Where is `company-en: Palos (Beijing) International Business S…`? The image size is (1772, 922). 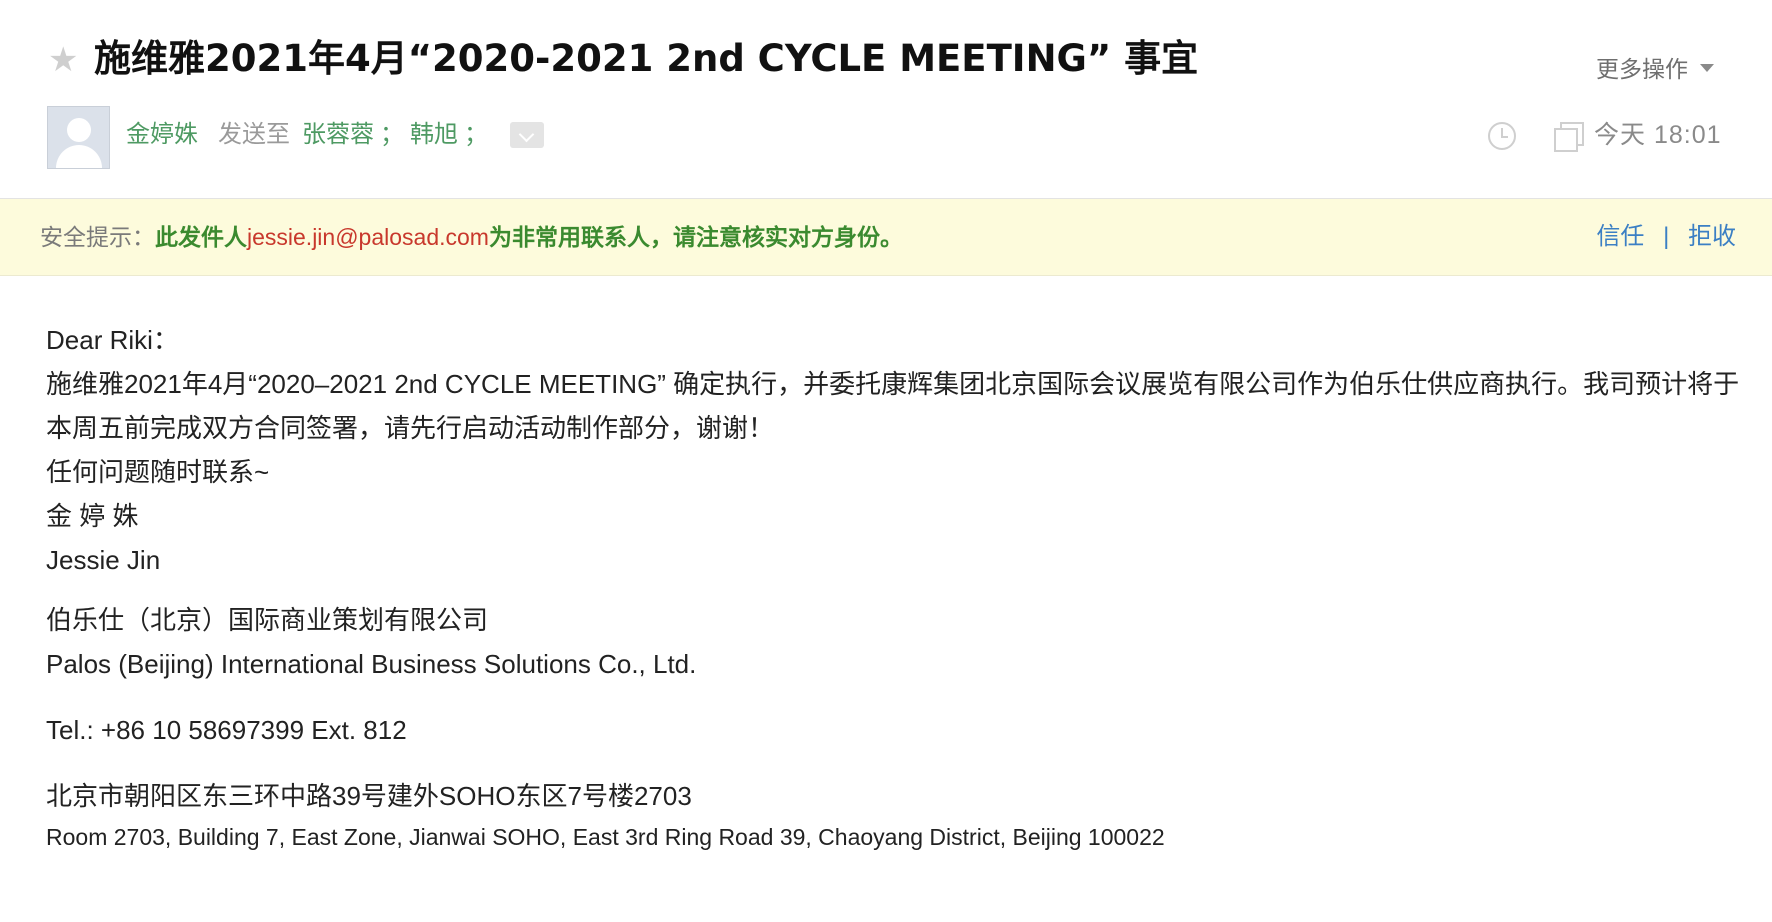
company-en: Palos (Beijing) International Business S… is located at coordinates (371, 664).